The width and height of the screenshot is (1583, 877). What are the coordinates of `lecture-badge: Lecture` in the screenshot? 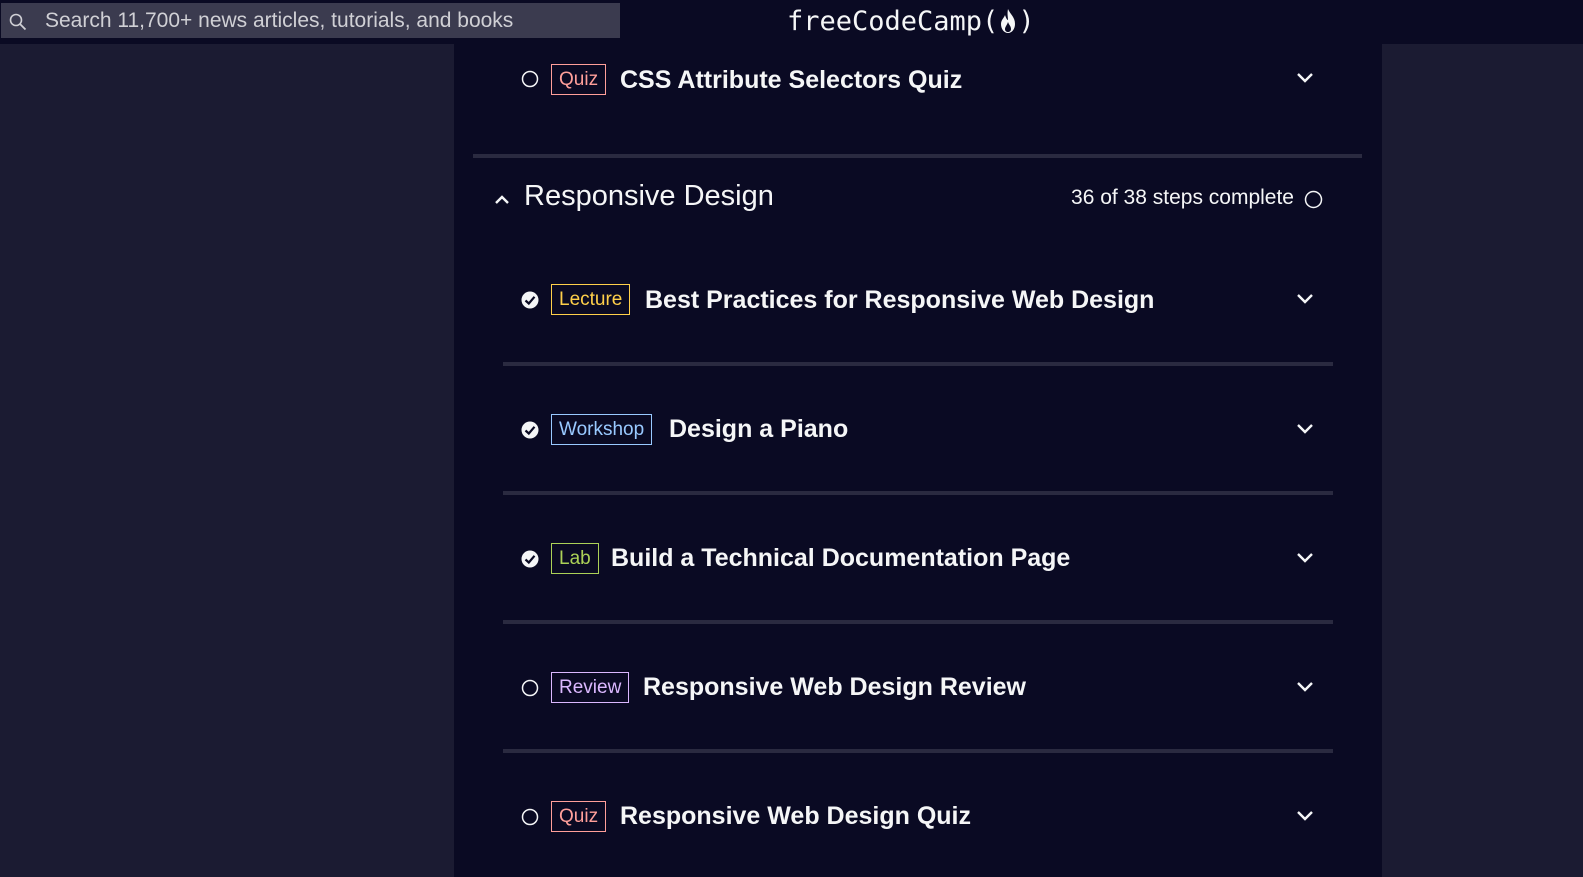 It's located at (591, 299).